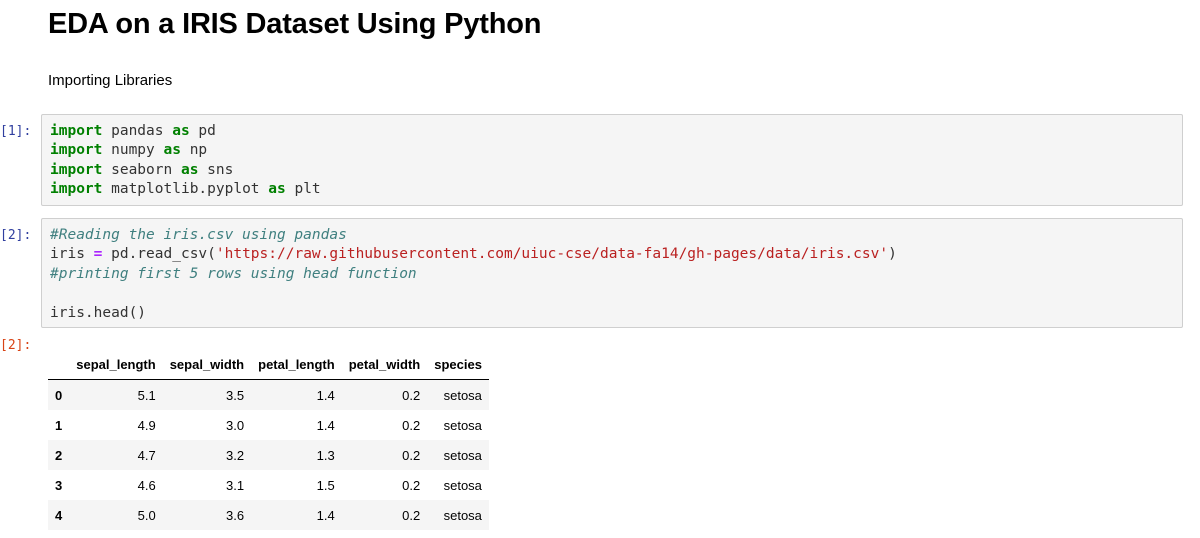 This screenshot has height=538, width=1200. What do you see at coordinates (59, 485) in the screenshot?
I see `row-index: 3` at bounding box center [59, 485].